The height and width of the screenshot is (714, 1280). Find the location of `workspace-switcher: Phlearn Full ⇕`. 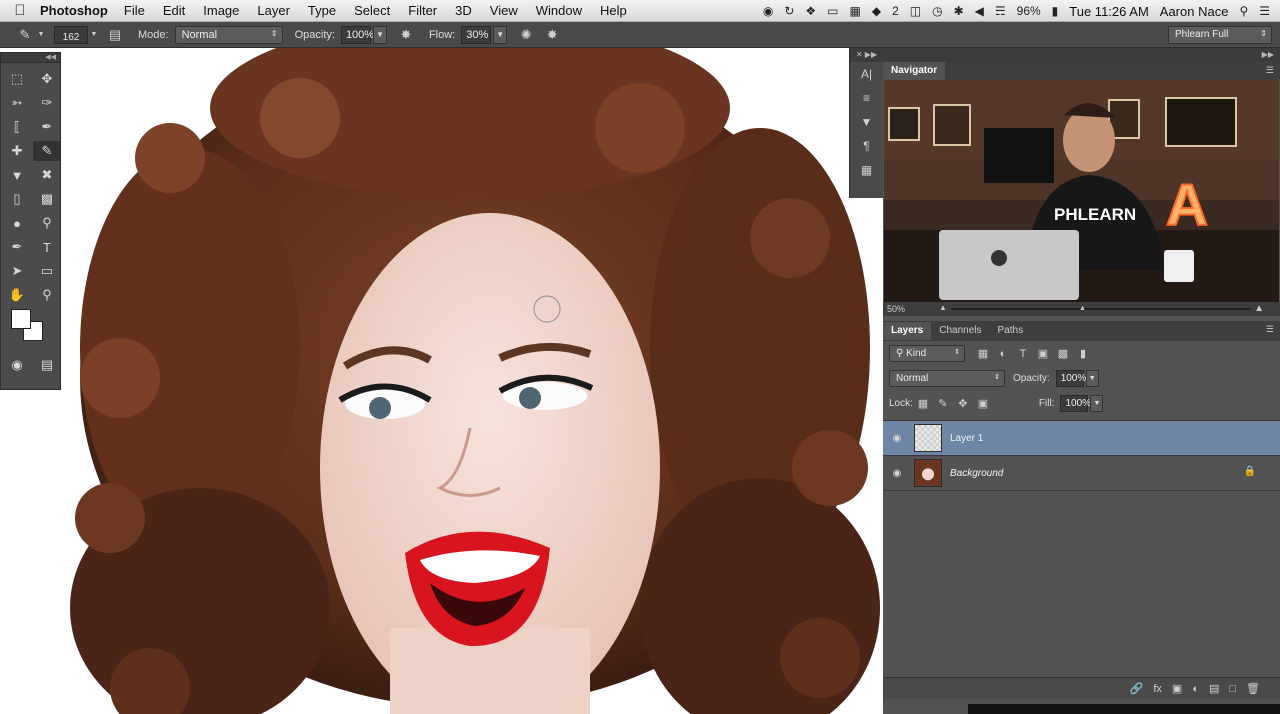

workspace-switcher: Phlearn Full ⇕ is located at coordinates (1220, 35).